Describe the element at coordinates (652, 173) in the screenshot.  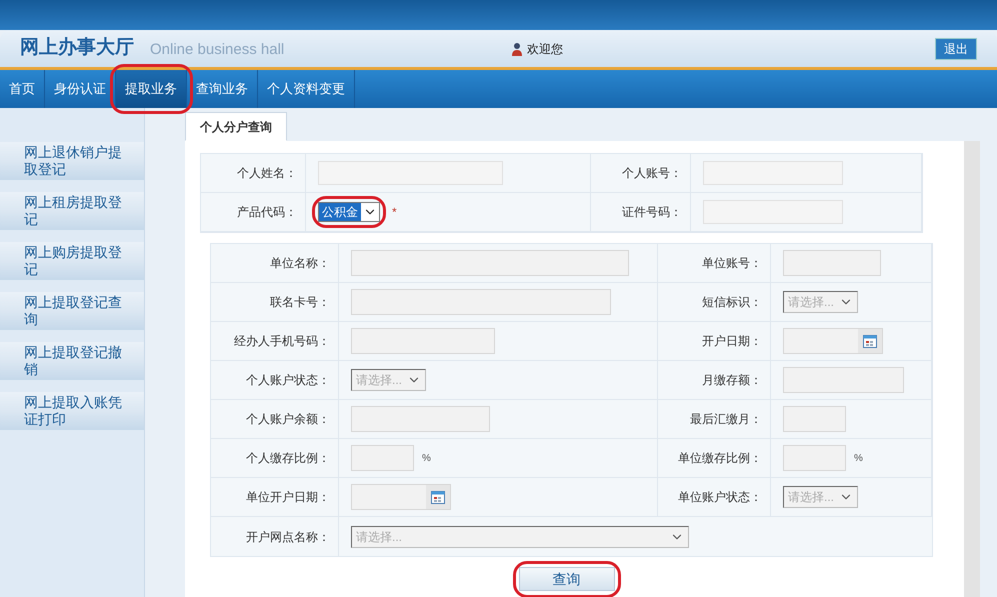
I see `field-label: 个人账号：` at that location.